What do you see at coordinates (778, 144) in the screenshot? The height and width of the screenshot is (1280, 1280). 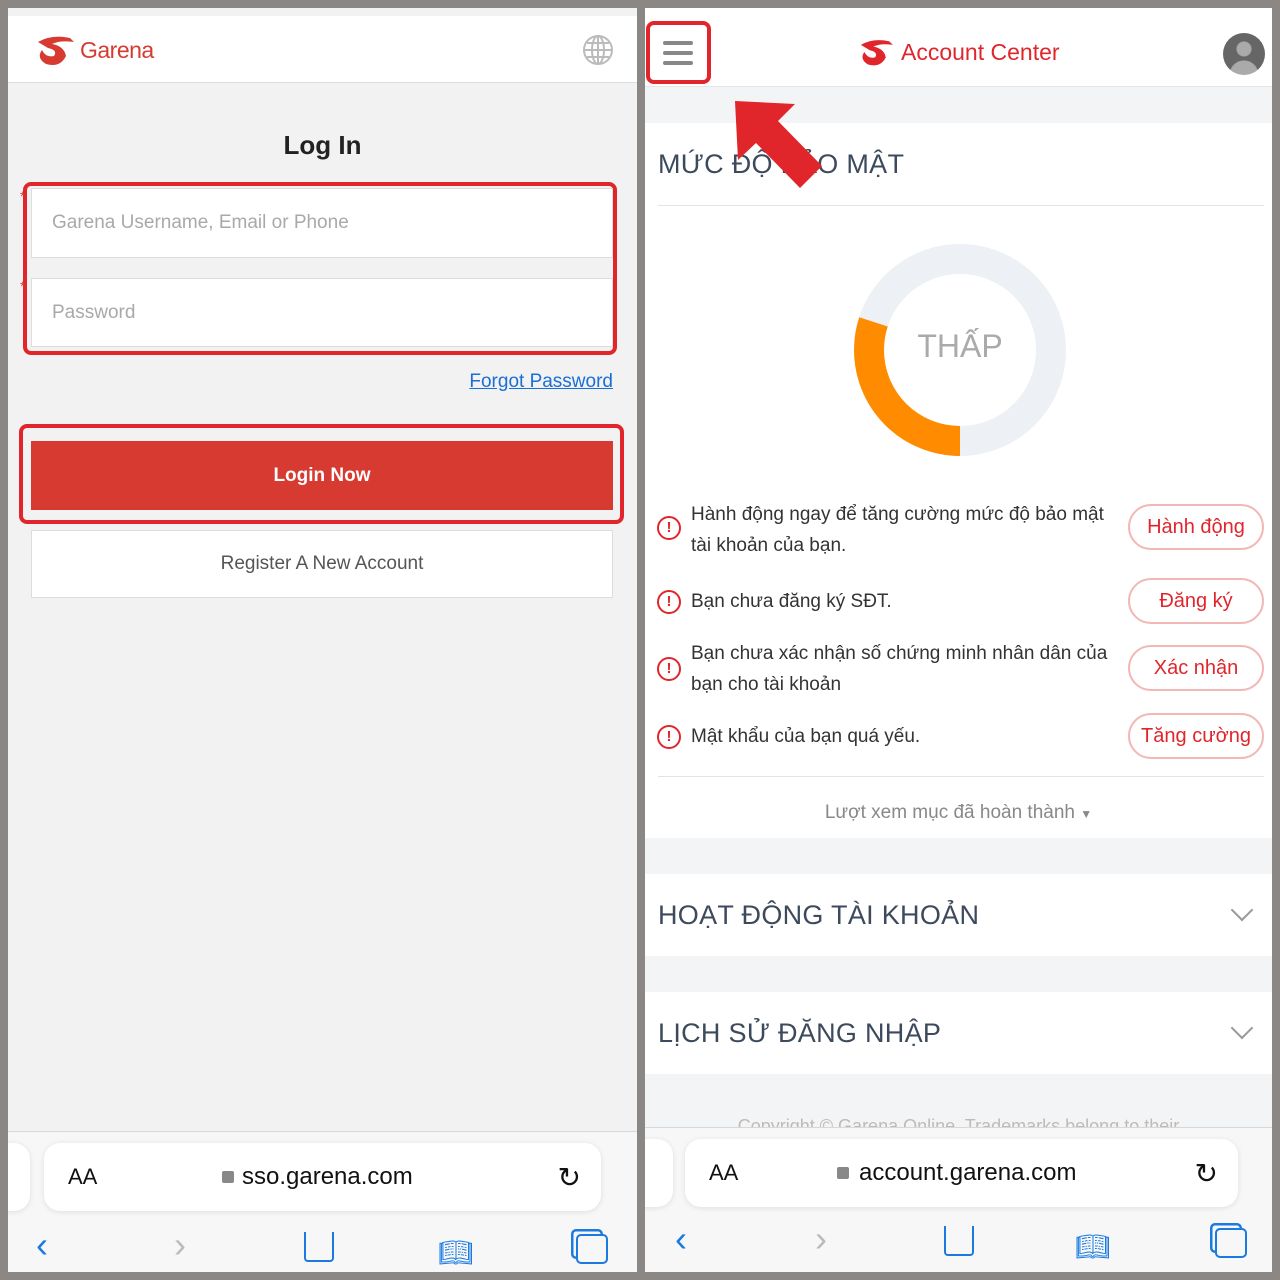 I see `red-arrow-annotation` at bounding box center [778, 144].